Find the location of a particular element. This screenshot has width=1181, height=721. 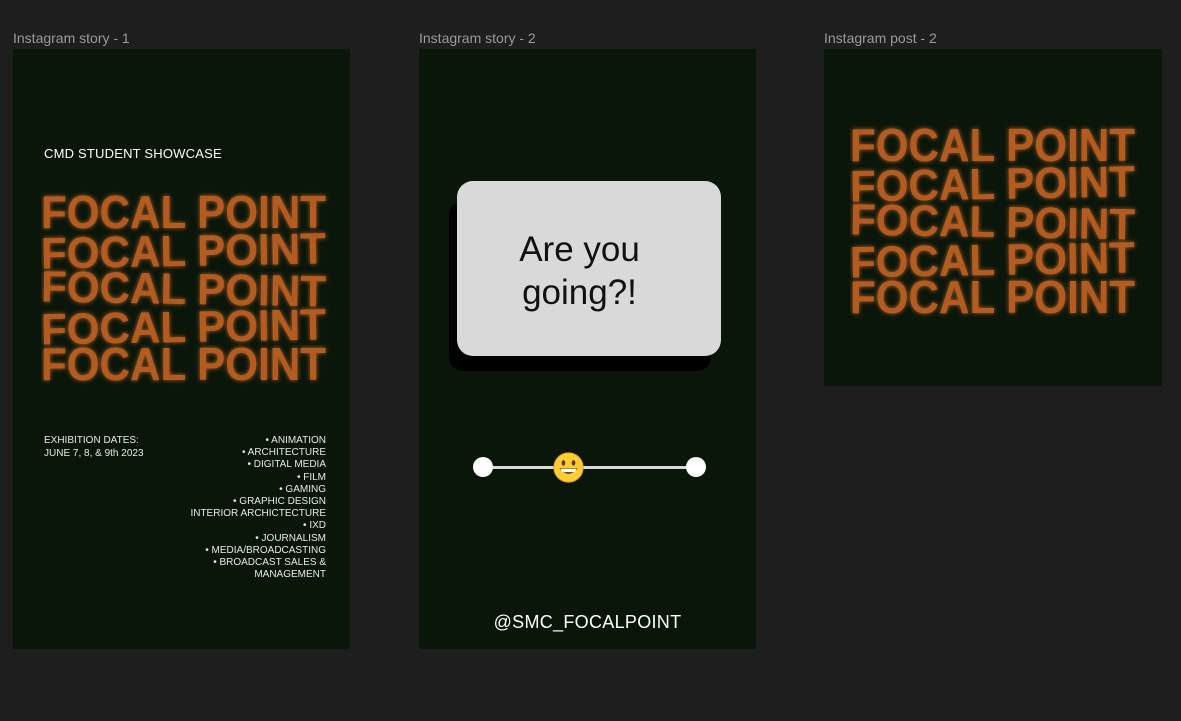

list-item: • FILM is located at coordinates (311, 477).